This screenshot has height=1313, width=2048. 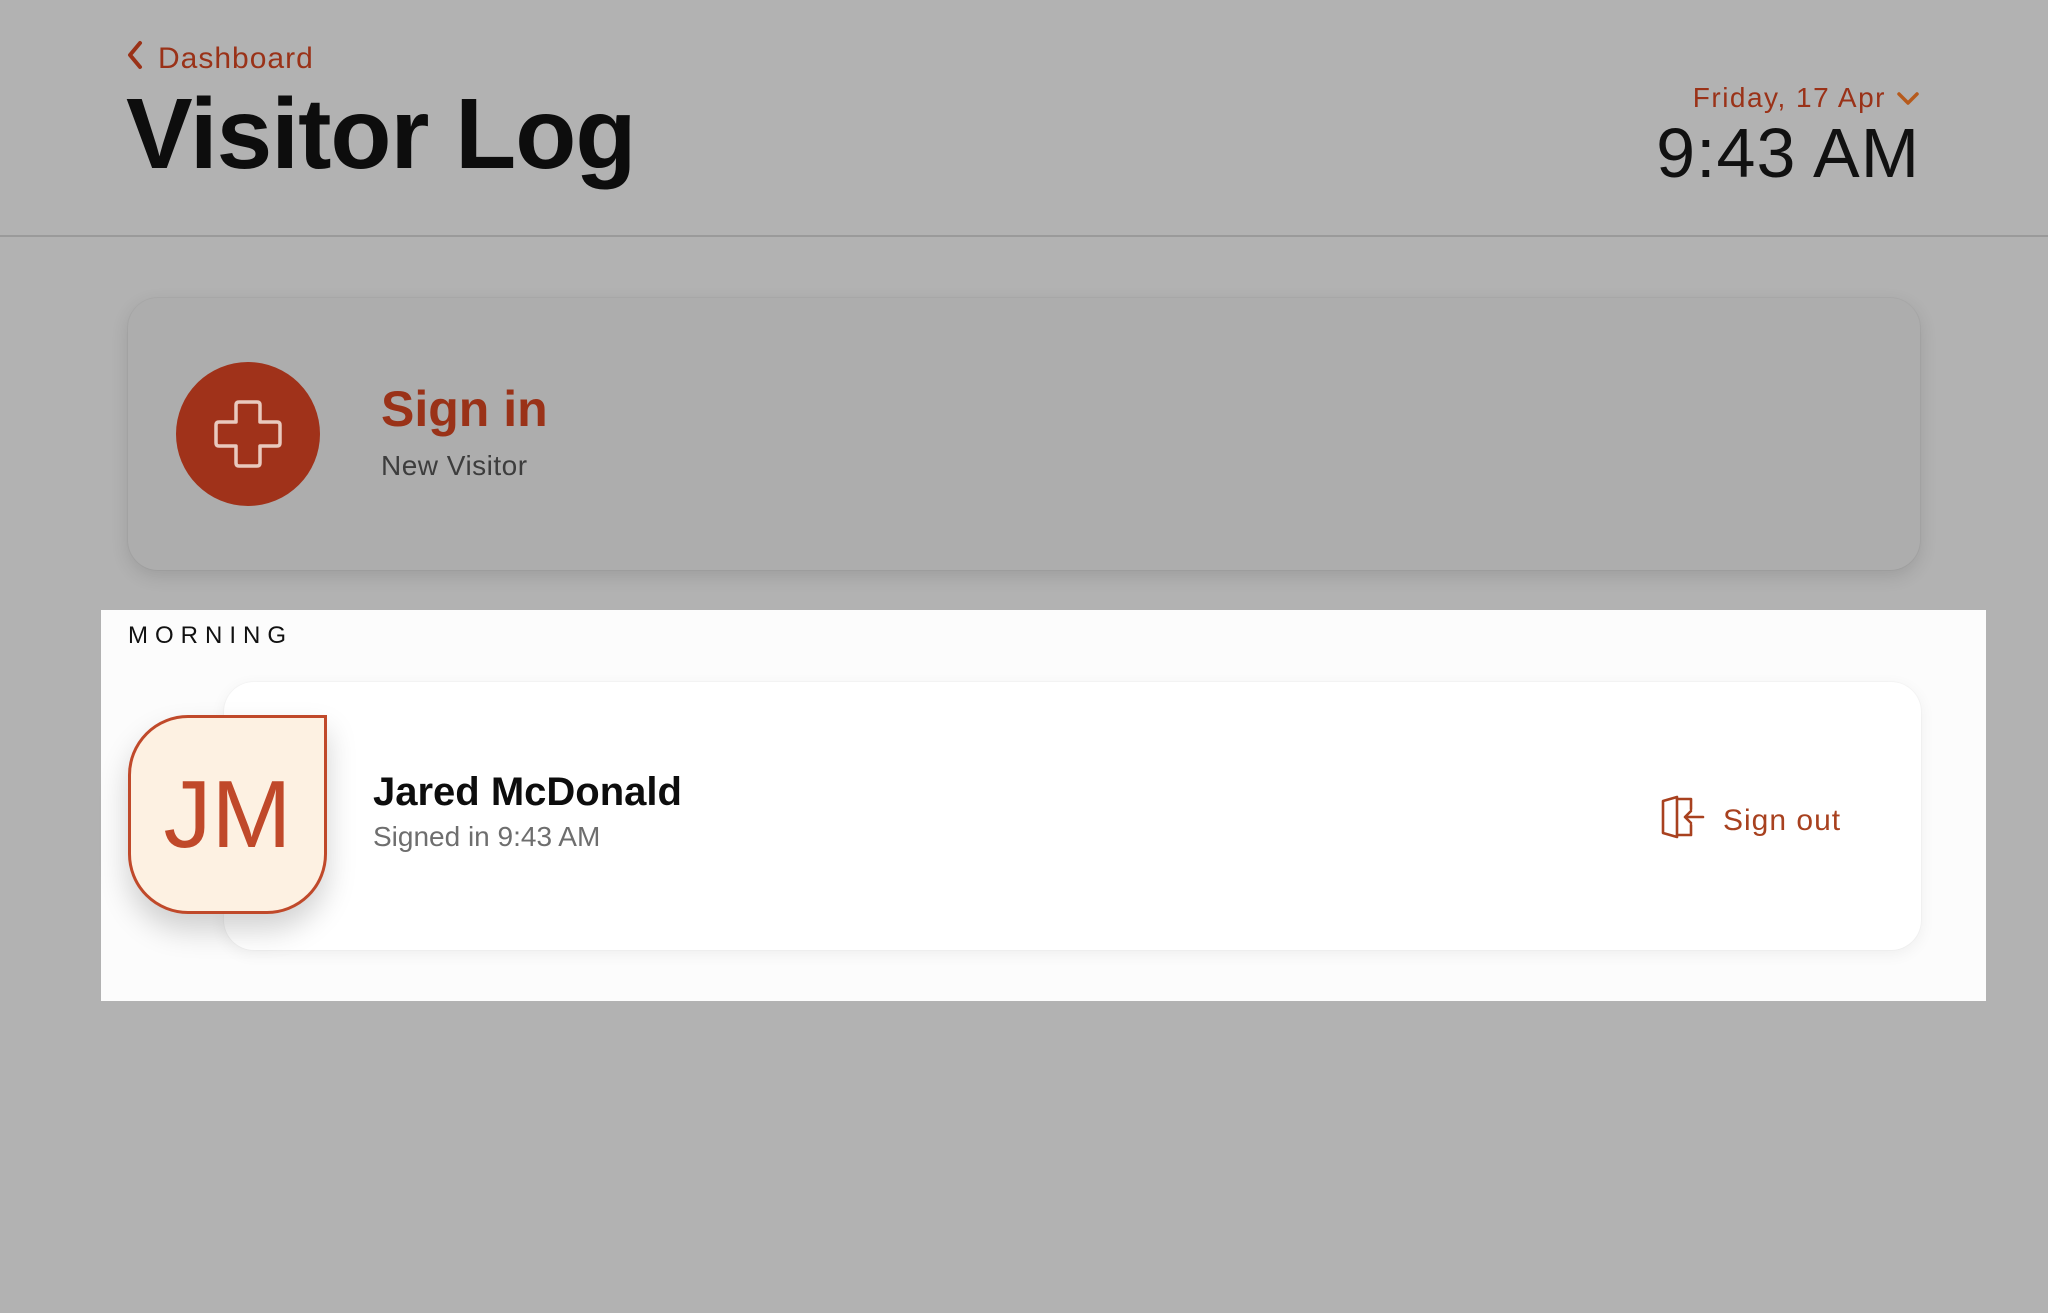 I want to click on visitor-sign-in-time: Signed in 9:43 AM, so click(x=487, y=836).